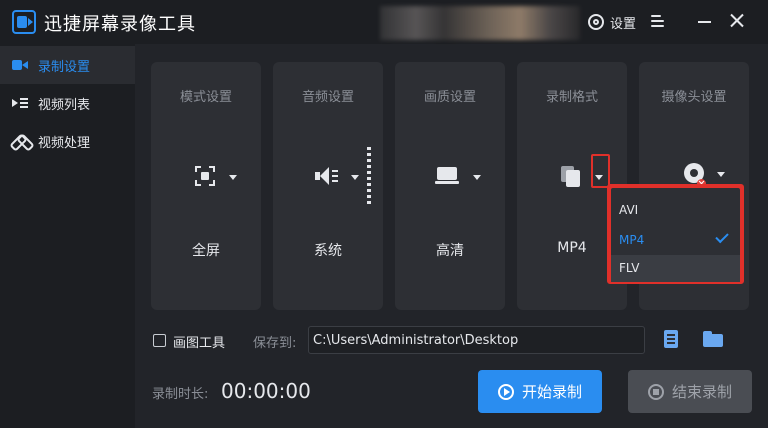  I want to click on mode-value: 全屏, so click(206, 251).